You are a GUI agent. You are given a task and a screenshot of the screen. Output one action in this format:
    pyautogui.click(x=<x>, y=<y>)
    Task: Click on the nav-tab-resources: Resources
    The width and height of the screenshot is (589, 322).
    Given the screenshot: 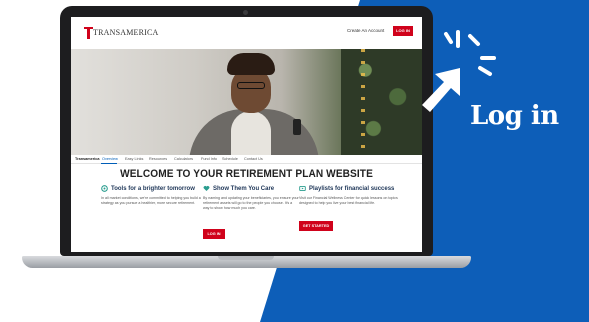 What is the action you would take?
    pyautogui.click(x=158, y=159)
    